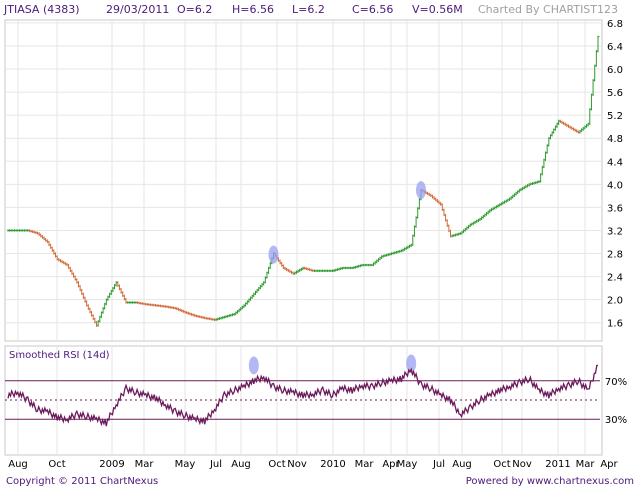 This screenshot has height=488, width=640. Describe the element at coordinates (550, 481) in the screenshot. I see `powered-by-label: Powered by www.chartnexus.com` at that location.